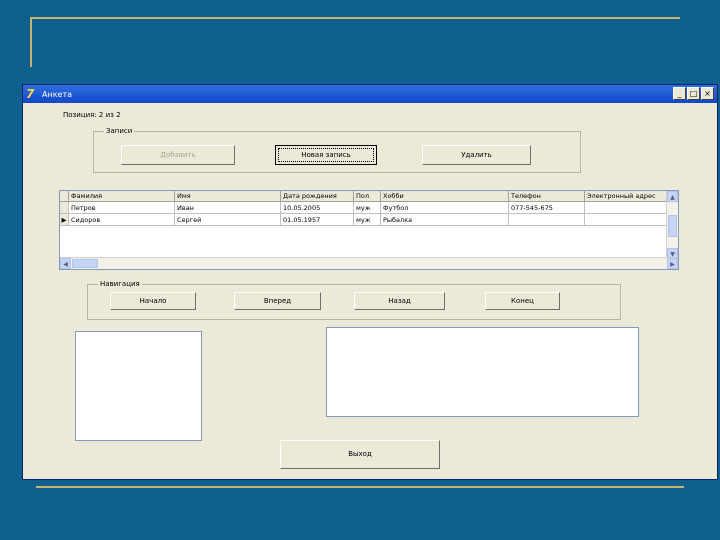  I want to click on table-cell: Сидоров, so click(122, 220).